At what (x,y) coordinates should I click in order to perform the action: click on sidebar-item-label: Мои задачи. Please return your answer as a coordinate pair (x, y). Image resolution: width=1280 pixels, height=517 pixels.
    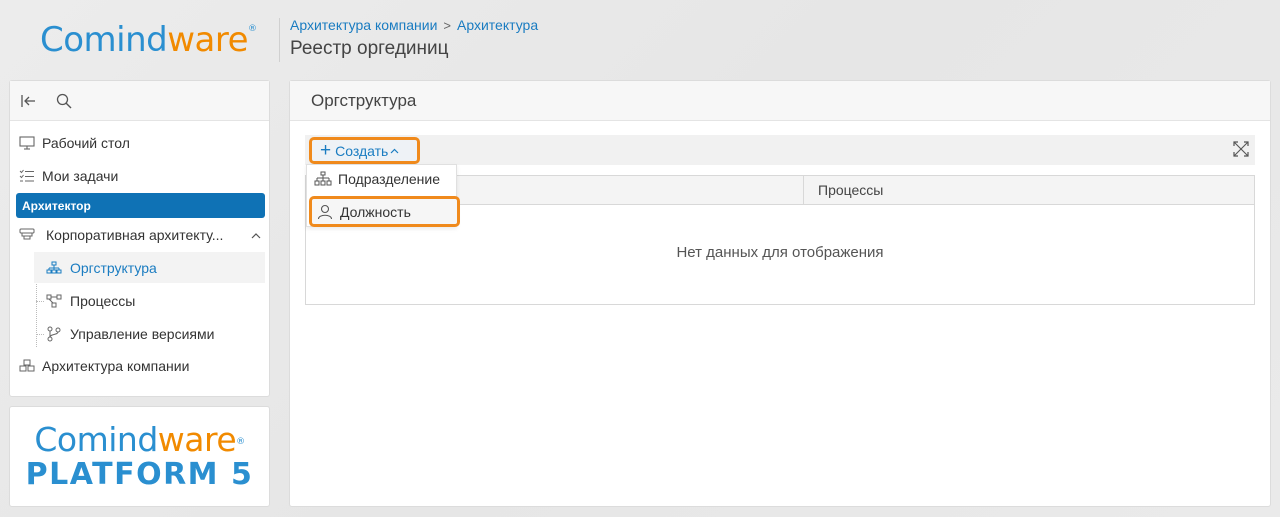
    Looking at the image, I should click on (80, 176).